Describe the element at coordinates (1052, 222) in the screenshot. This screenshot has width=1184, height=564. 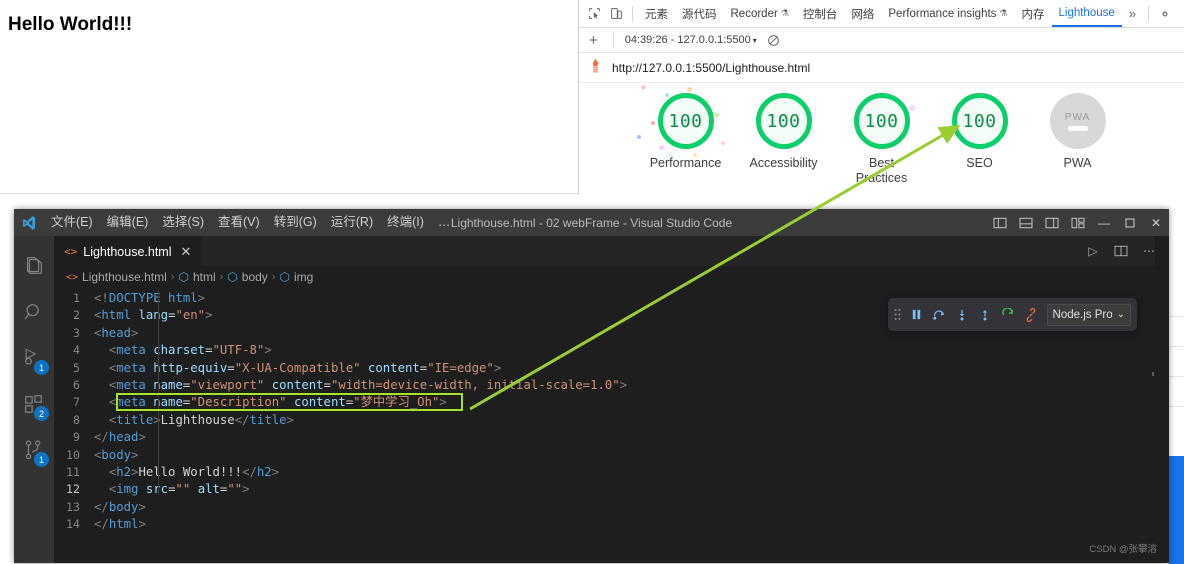
I see `toggle-secondary-sidebar-icon` at that location.